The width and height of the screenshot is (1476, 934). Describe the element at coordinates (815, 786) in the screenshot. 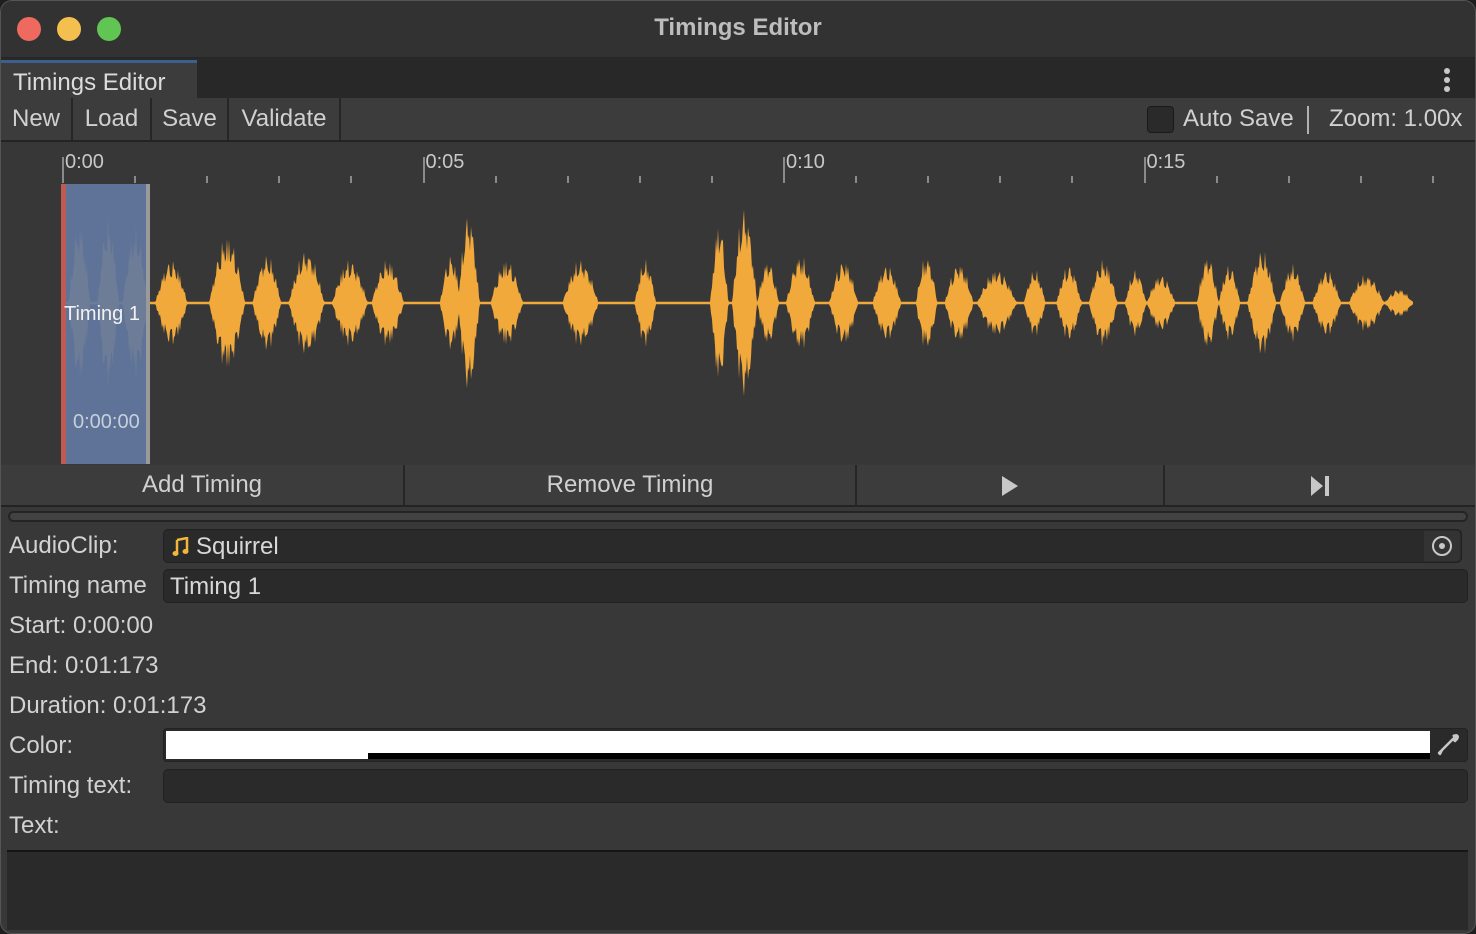

I see `timing-text-input` at that location.